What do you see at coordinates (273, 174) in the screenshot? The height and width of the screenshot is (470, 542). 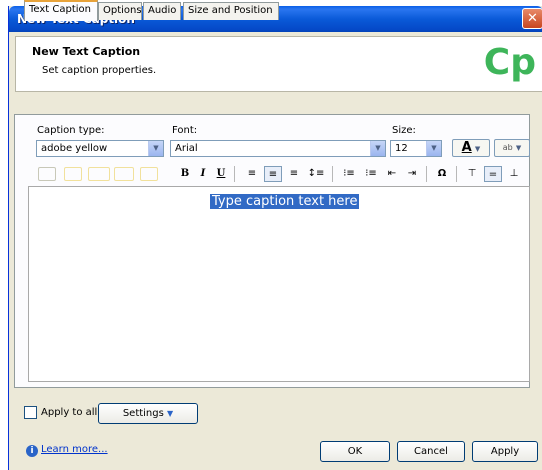 I see `align-center-button: ≡` at bounding box center [273, 174].